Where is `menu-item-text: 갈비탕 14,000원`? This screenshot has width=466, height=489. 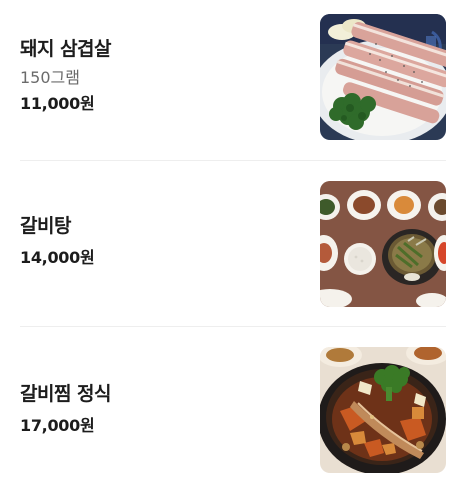
menu-item-text: 갈비탕 14,000원 is located at coordinates (155, 241).